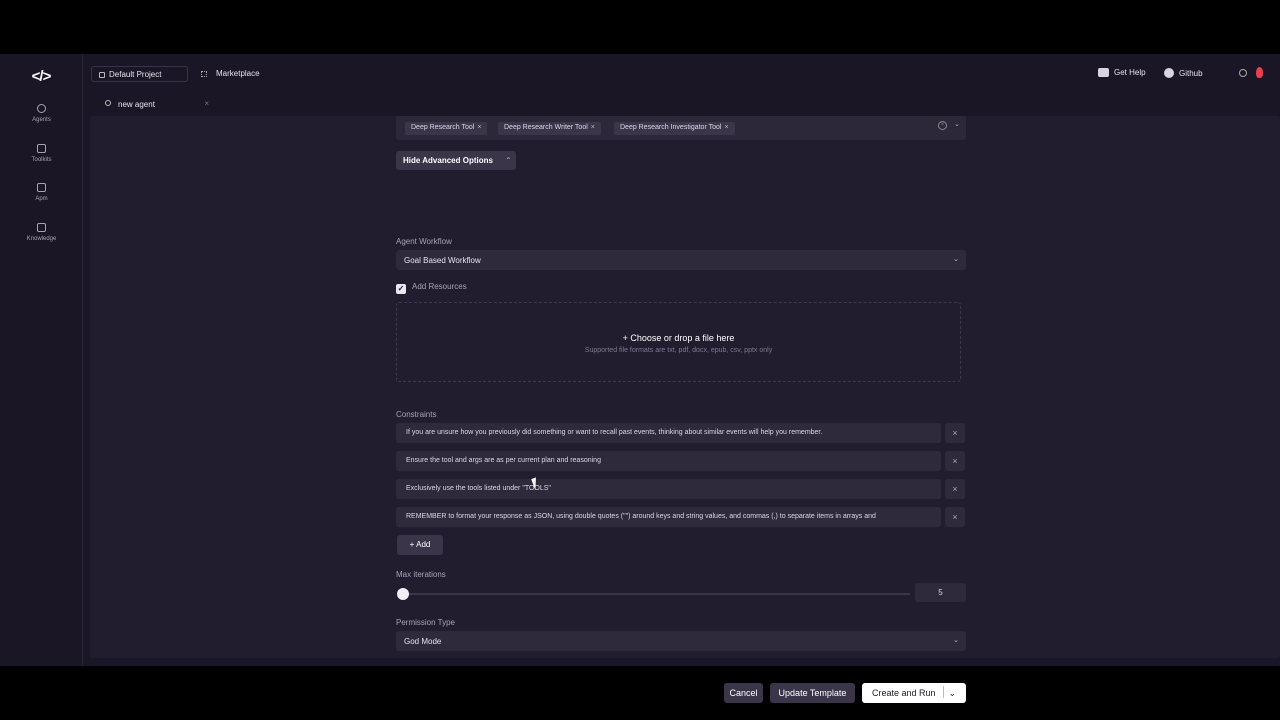 Image resolution: width=1280 pixels, height=720 pixels. What do you see at coordinates (439, 286) in the screenshot?
I see `add-resources-label: Add Resources` at bounding box center [439, 286].